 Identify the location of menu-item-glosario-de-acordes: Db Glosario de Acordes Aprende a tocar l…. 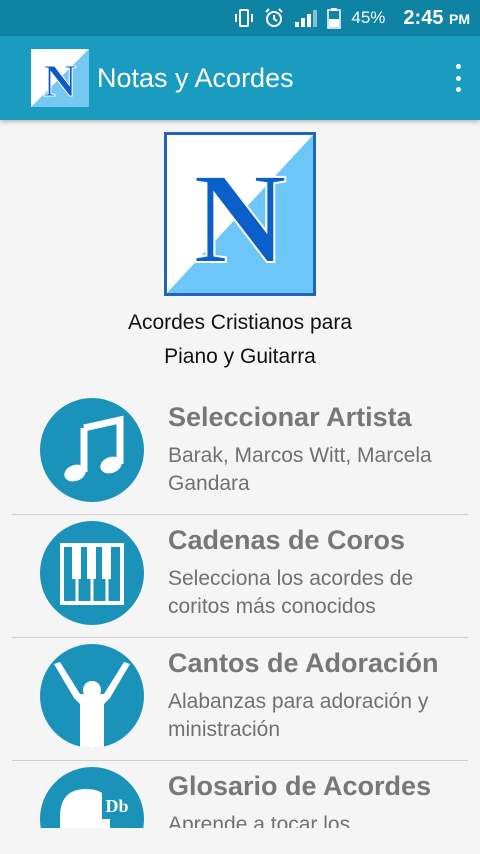
(240, 794).